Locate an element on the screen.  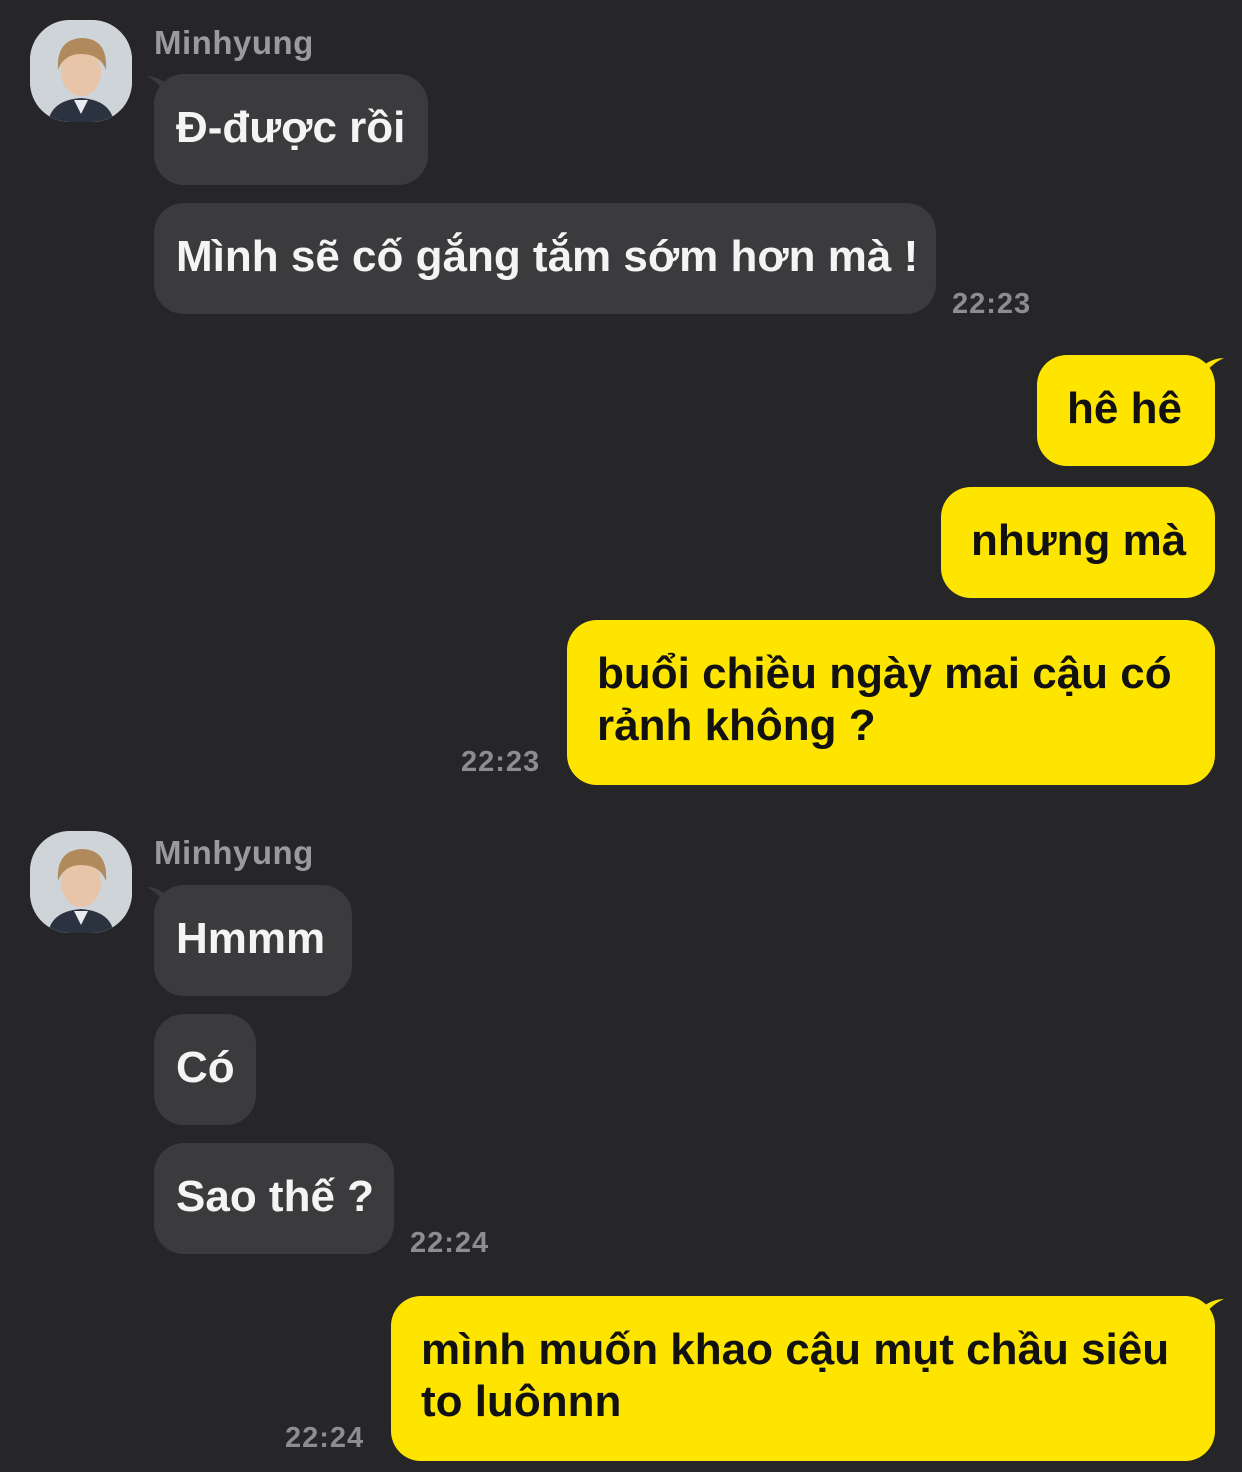
message-bubble: buổi chiều ngày mai cậu có rảnh không ? is located at coordinates (891, 702).